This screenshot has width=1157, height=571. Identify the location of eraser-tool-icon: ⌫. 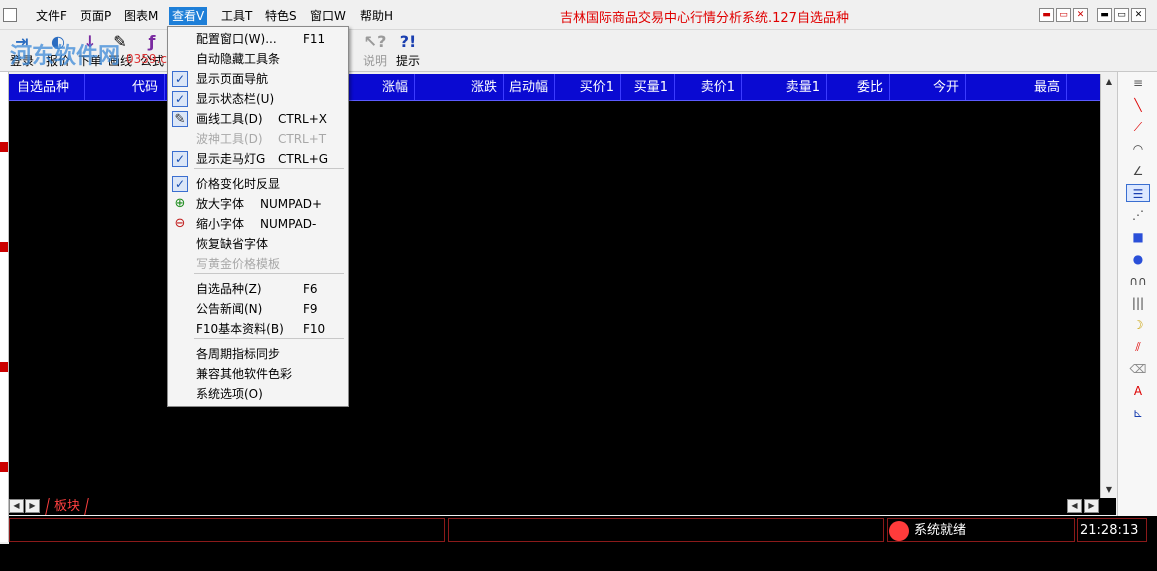
(1138, 369).